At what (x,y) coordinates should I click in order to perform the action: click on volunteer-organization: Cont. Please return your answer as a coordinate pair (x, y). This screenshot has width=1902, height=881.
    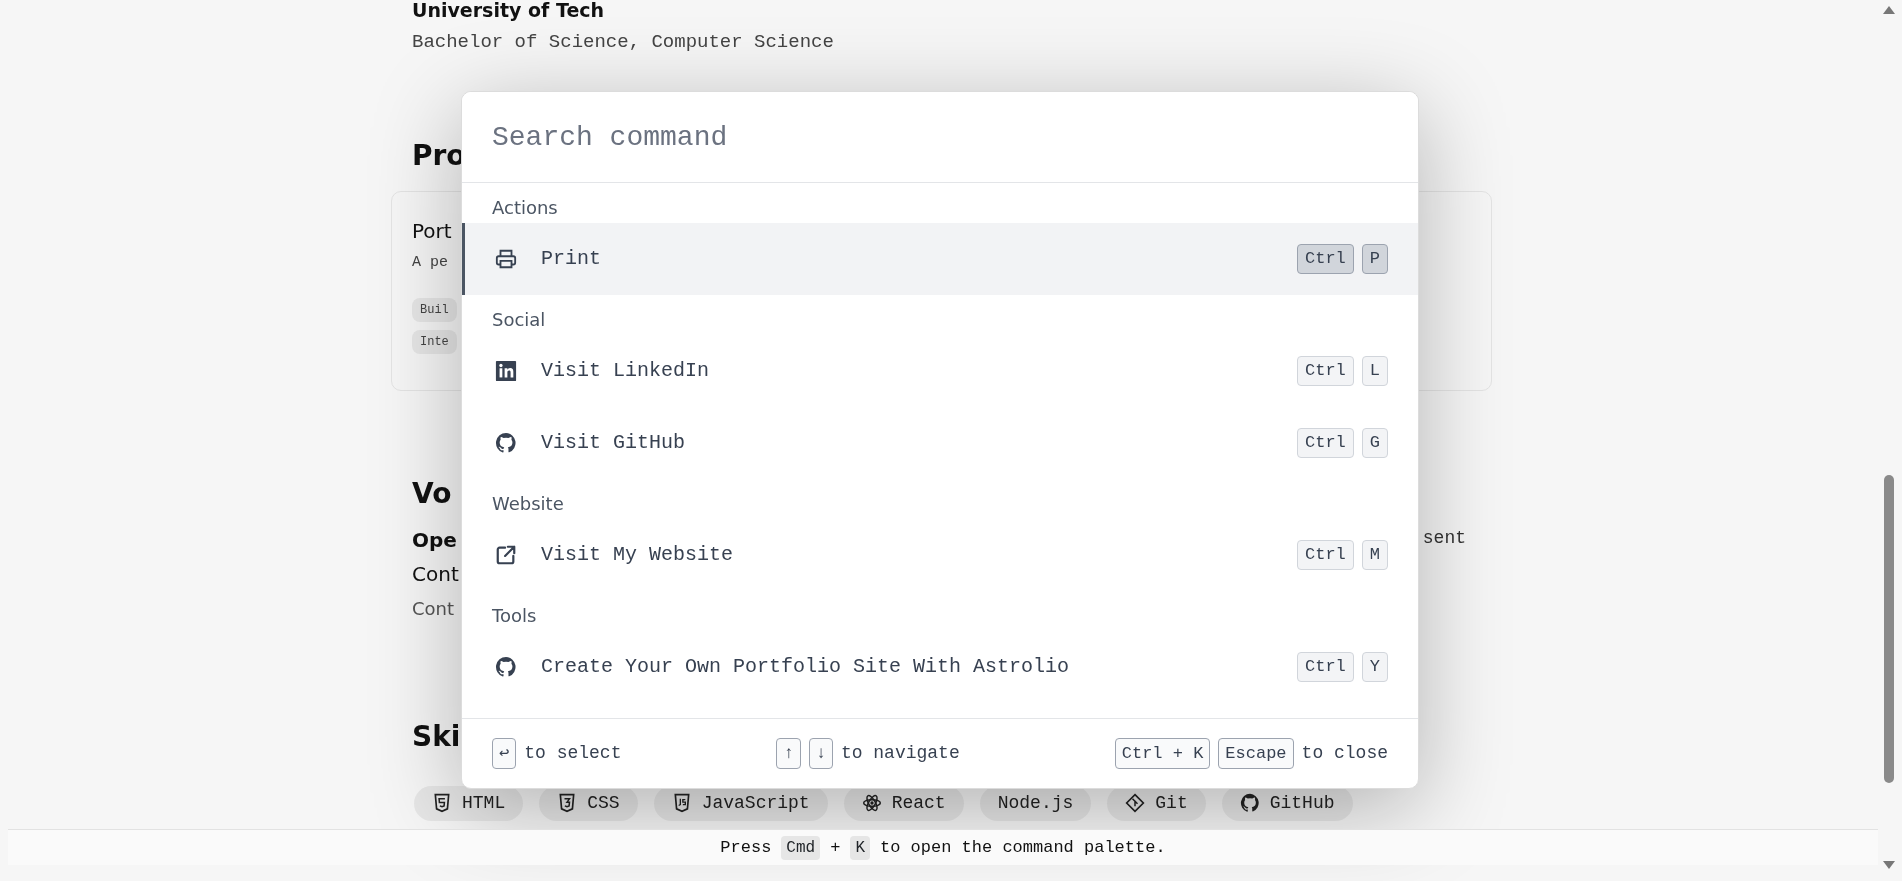
    Looking at the image, I should click on (435, 574).